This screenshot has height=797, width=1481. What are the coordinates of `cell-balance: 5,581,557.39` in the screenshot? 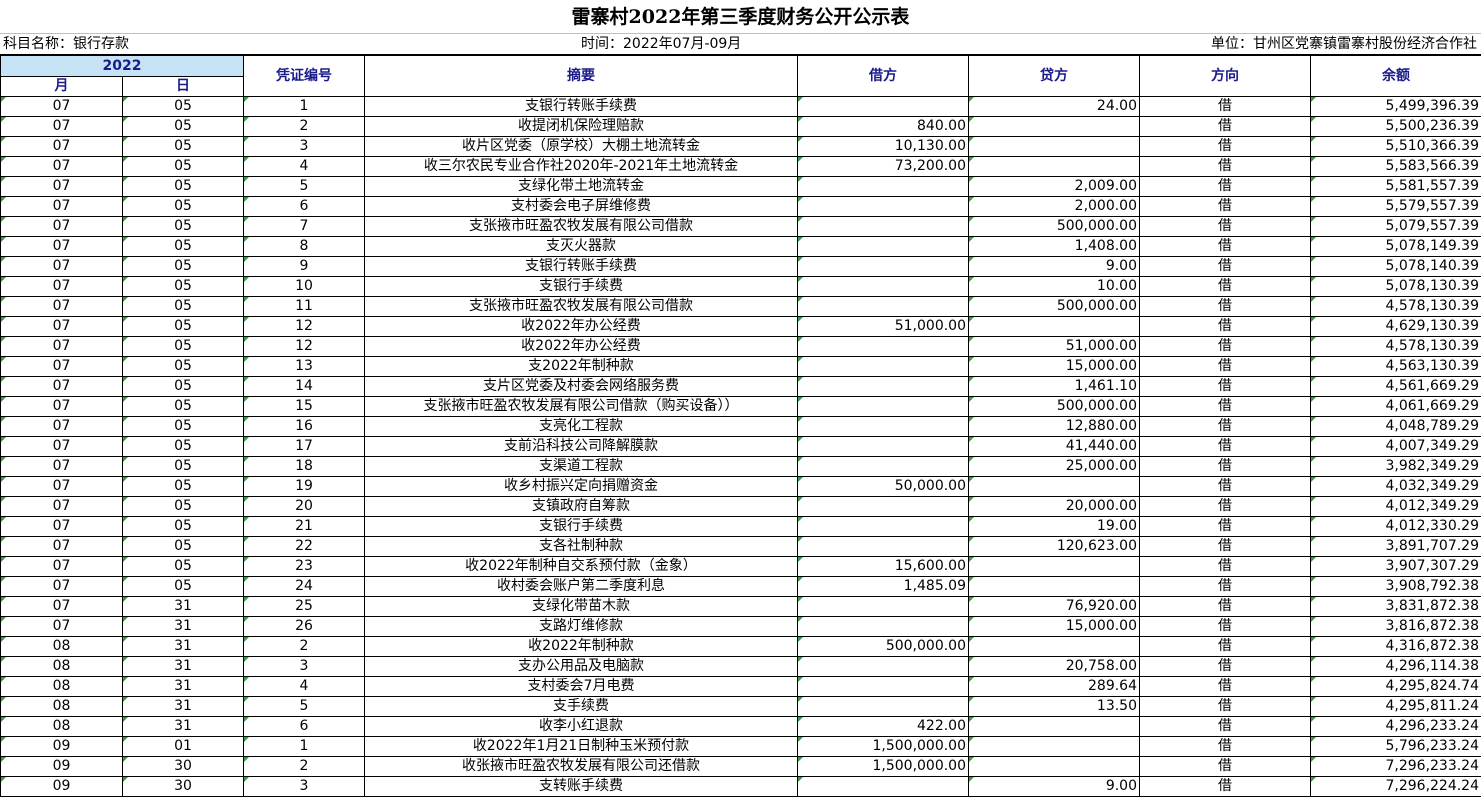 It's located at (1395, 186).